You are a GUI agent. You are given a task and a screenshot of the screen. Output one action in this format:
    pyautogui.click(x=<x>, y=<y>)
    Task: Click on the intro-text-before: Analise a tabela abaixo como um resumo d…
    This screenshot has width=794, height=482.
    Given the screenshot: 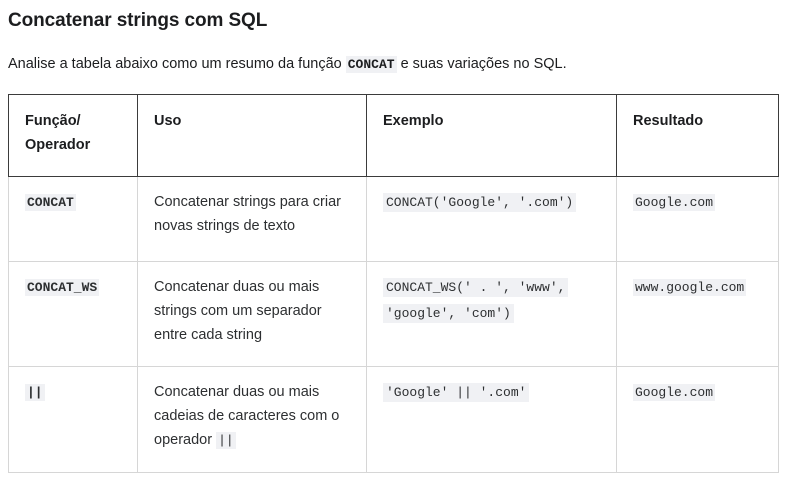 What is the action you would take?
    pyautogui.click(x=177, y=64)
    